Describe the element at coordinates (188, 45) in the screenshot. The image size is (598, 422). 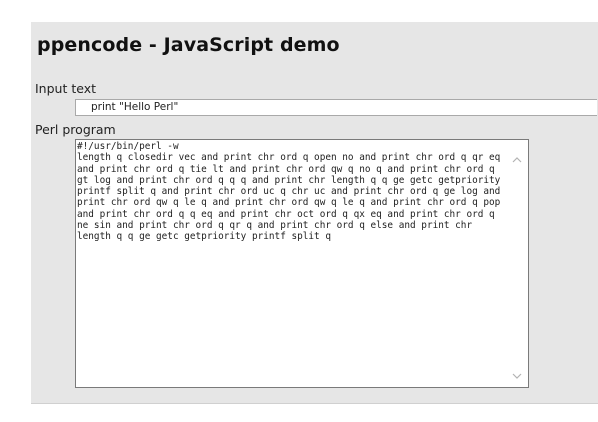
I see `page-title: ppencode - JavaScript demo` at that location.